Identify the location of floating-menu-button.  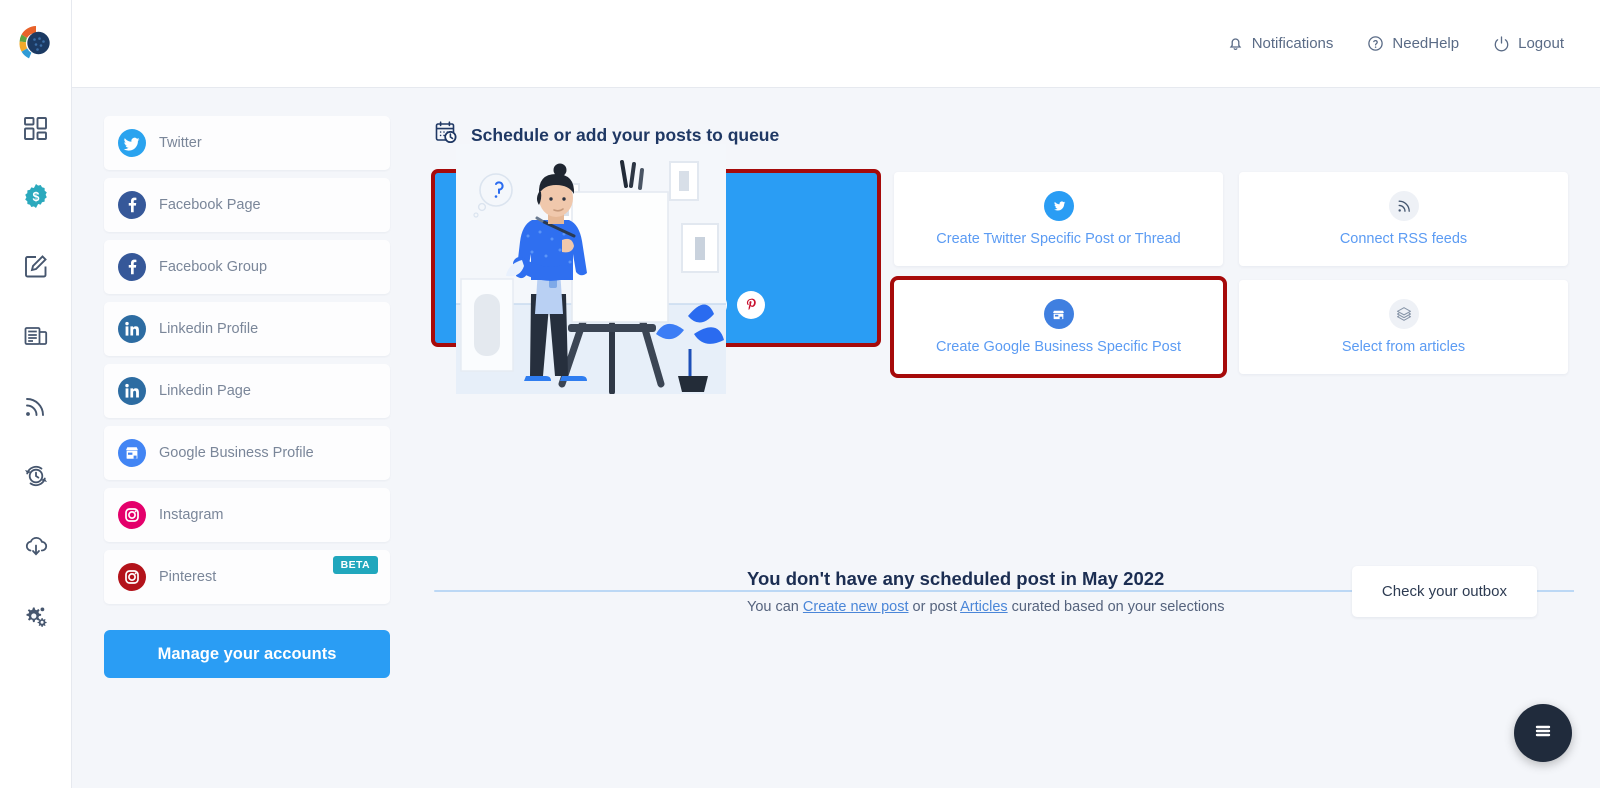
(1543, 733).